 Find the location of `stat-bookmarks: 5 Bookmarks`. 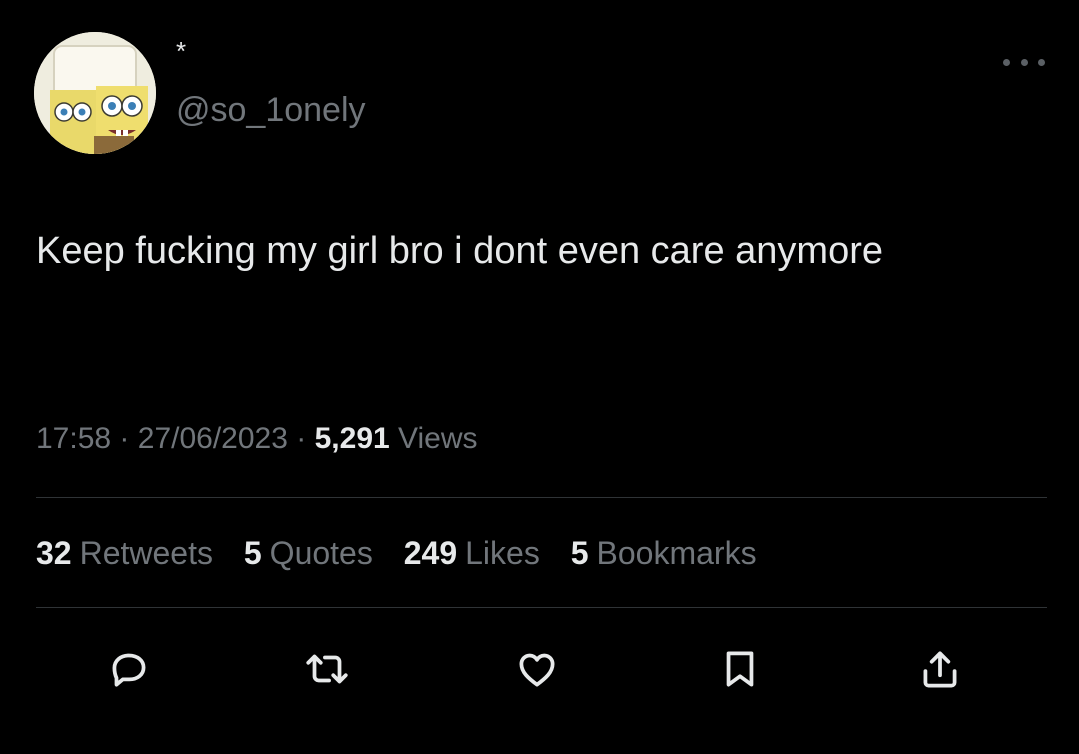

stat-bookmarks: 5 Bookmarks is located at coordinates (664, 553).